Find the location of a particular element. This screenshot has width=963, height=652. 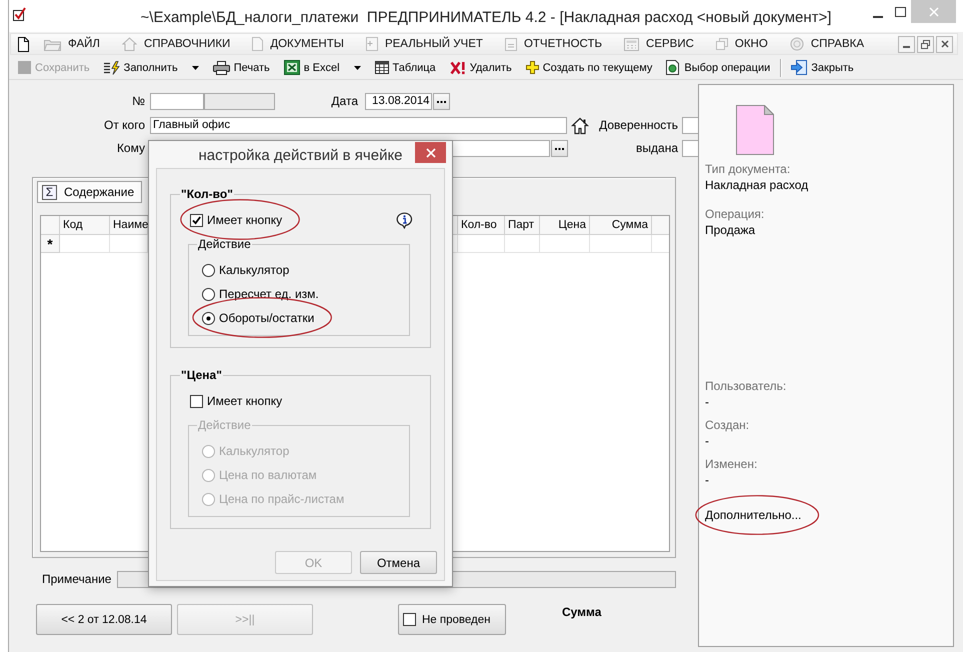

new-row-marker: * is located at coordinates (50, 244).